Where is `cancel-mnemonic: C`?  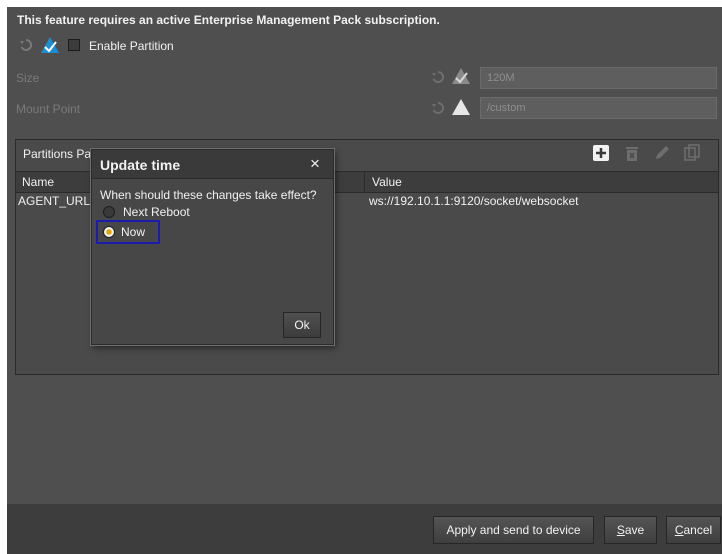
cancel-mnemonic: C is located at coordinates (679, 530).